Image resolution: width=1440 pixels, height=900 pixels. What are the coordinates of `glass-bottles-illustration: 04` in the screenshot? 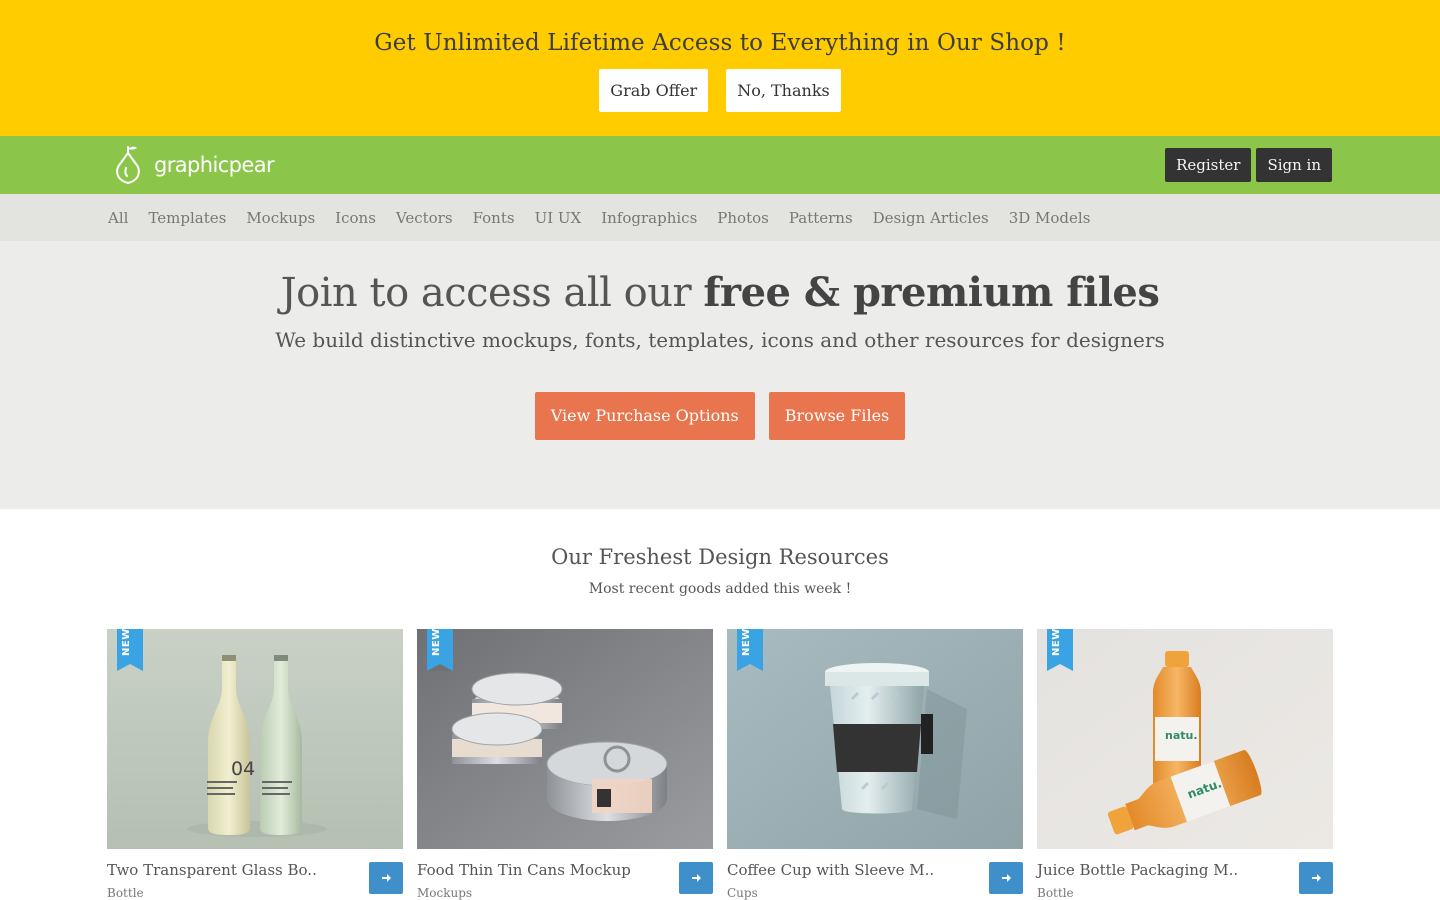 It's located at (255, 739).